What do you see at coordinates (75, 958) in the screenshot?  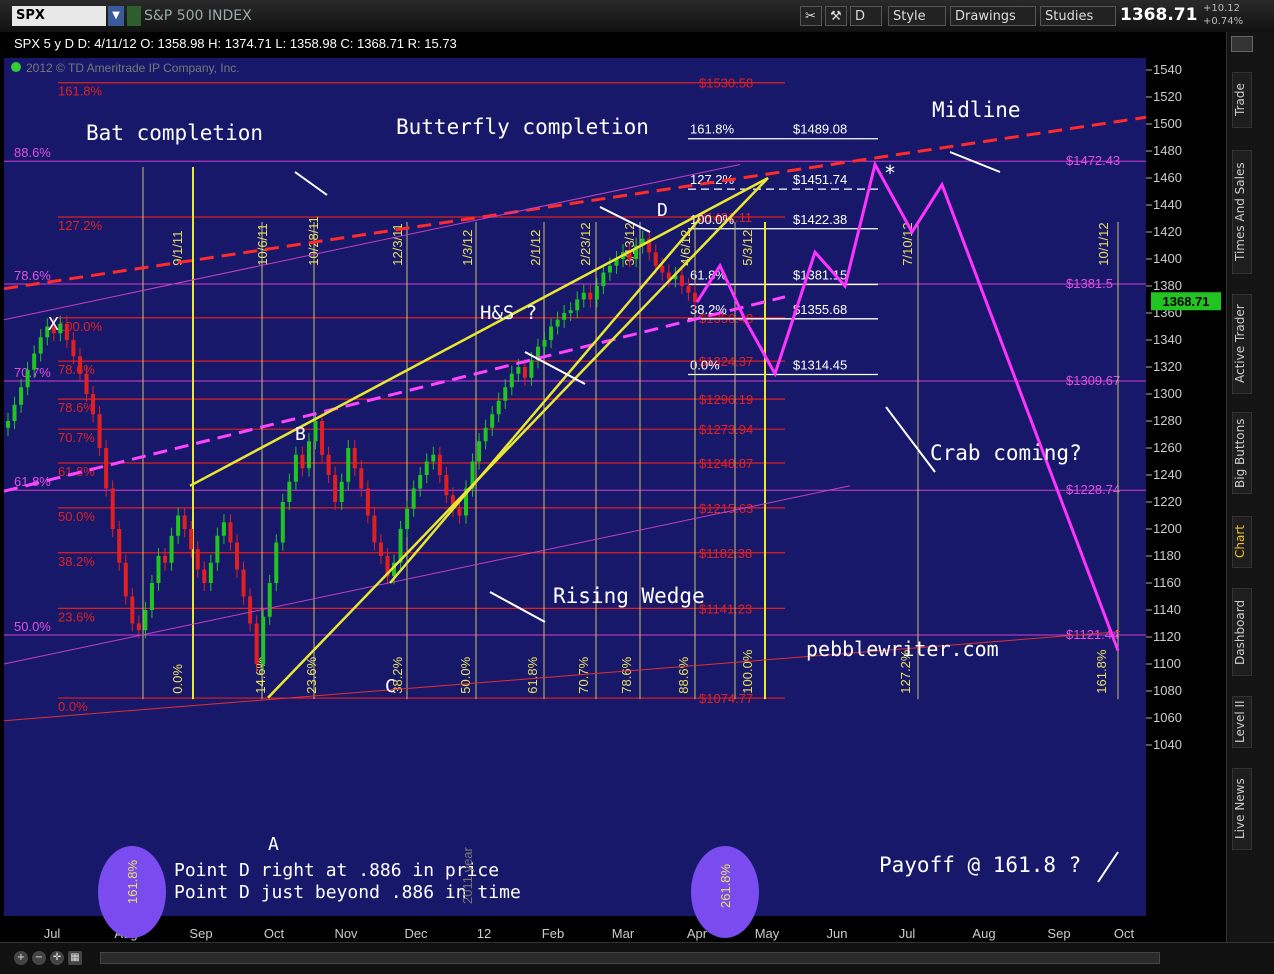 I see `grid-icon: ▦` at bounding box center [75, 958].